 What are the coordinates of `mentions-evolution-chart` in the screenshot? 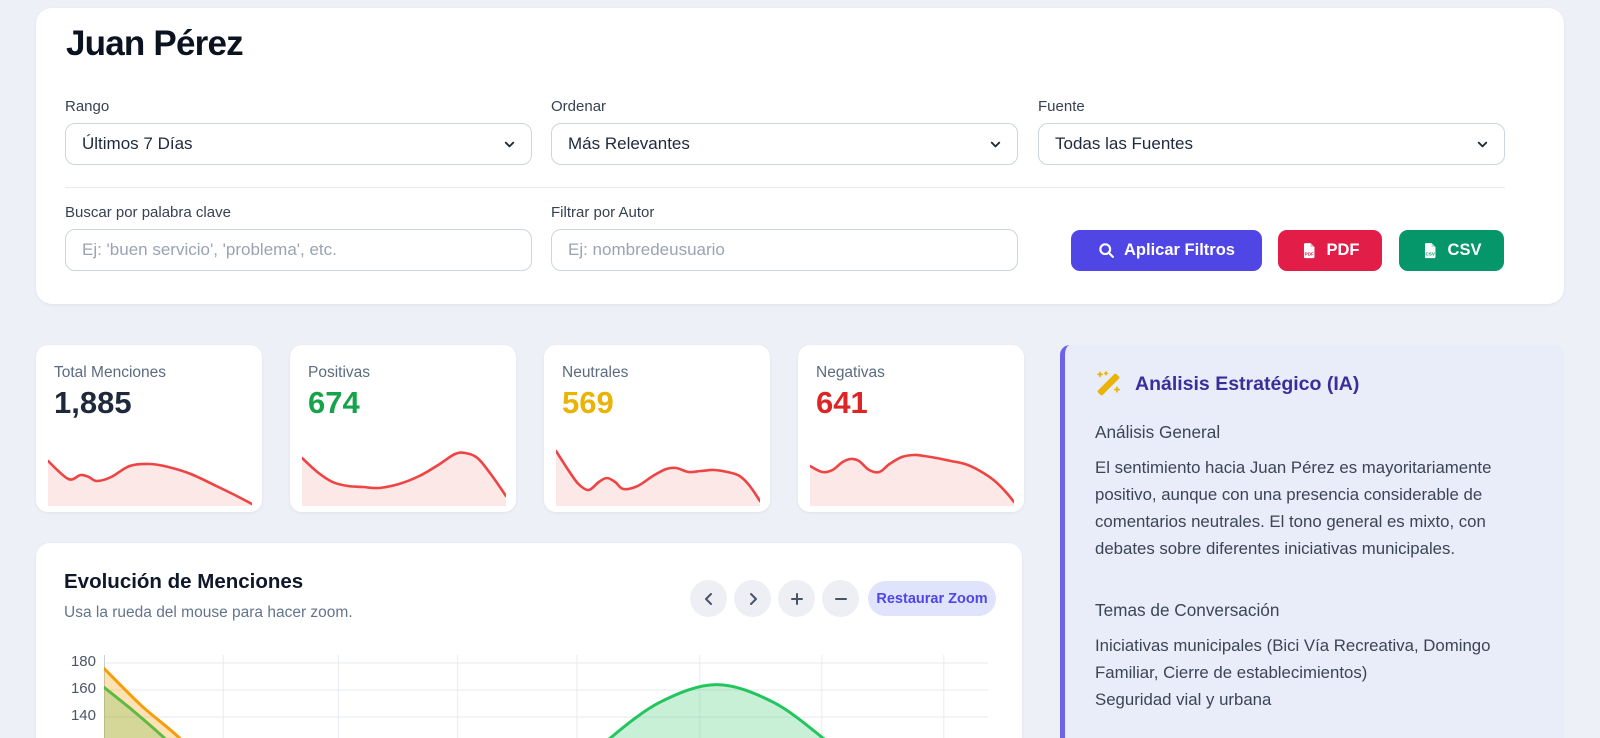 It's located at (546, 690).